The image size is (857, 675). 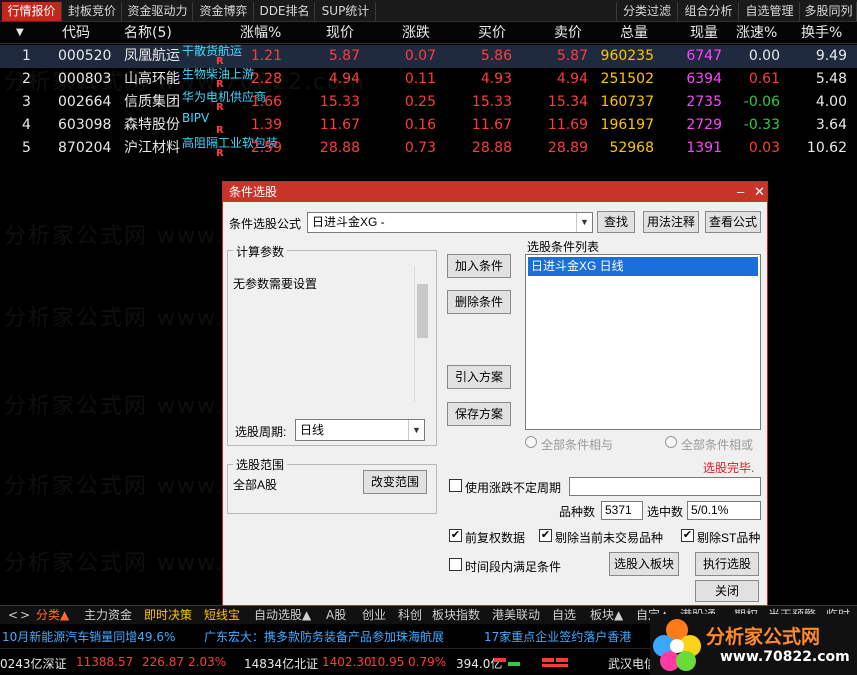 I want to click on view-formula-button: 查看公式, so click(x=733, y=222).